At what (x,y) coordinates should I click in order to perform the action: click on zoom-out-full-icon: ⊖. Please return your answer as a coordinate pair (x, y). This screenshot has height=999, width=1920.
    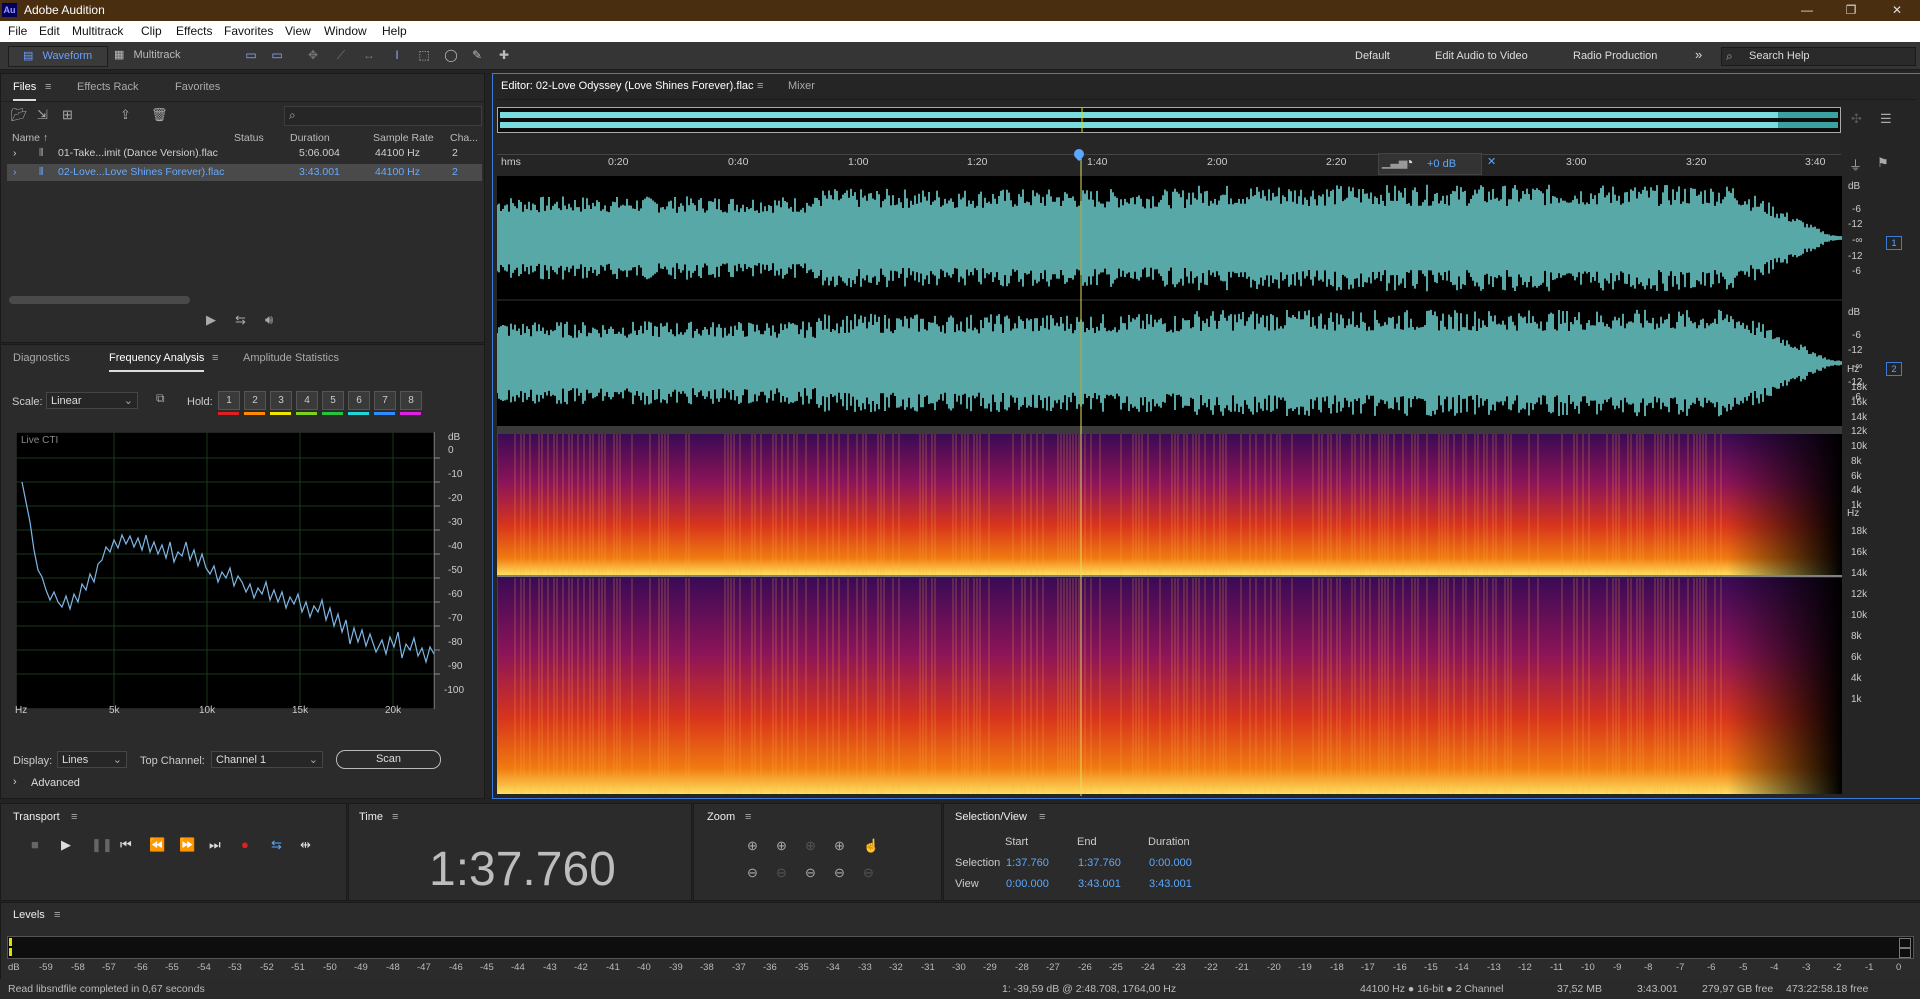
    Looking at the image, I should click on (810, 873).